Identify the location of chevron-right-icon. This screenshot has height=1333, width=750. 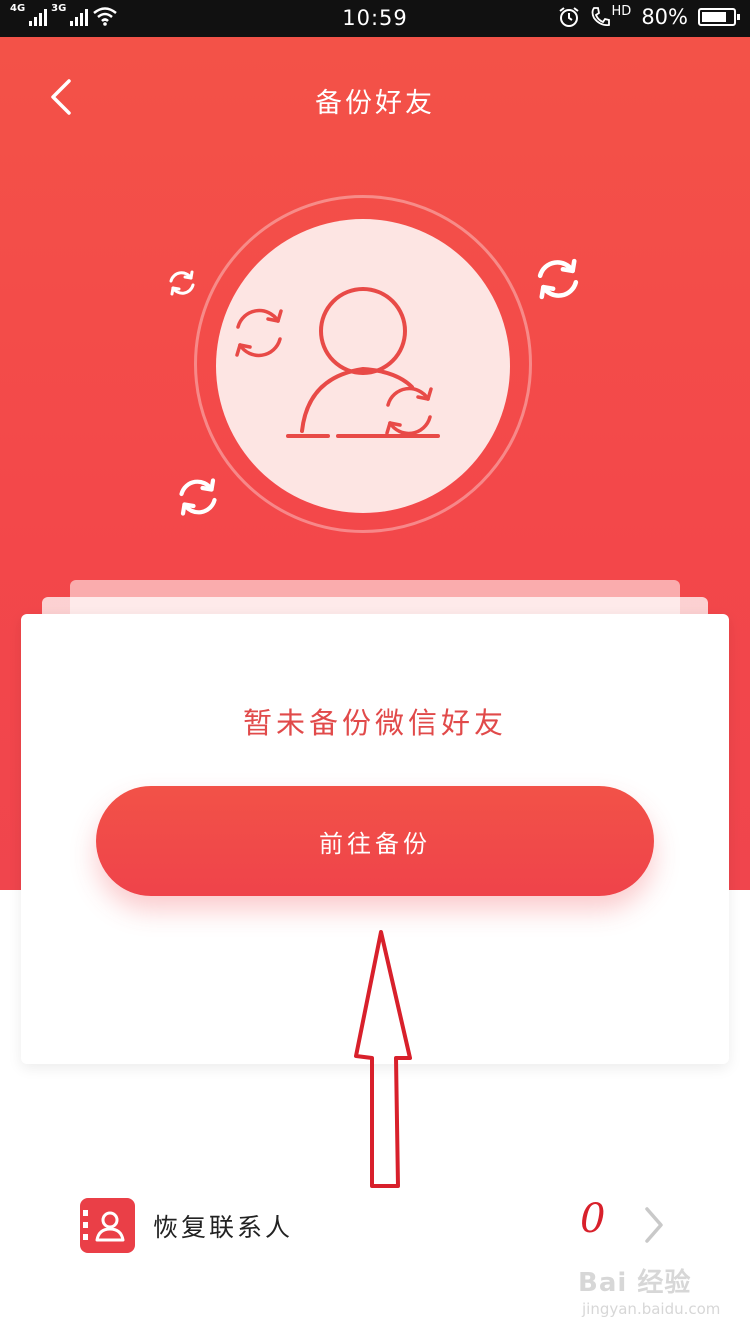
(654, 1225).